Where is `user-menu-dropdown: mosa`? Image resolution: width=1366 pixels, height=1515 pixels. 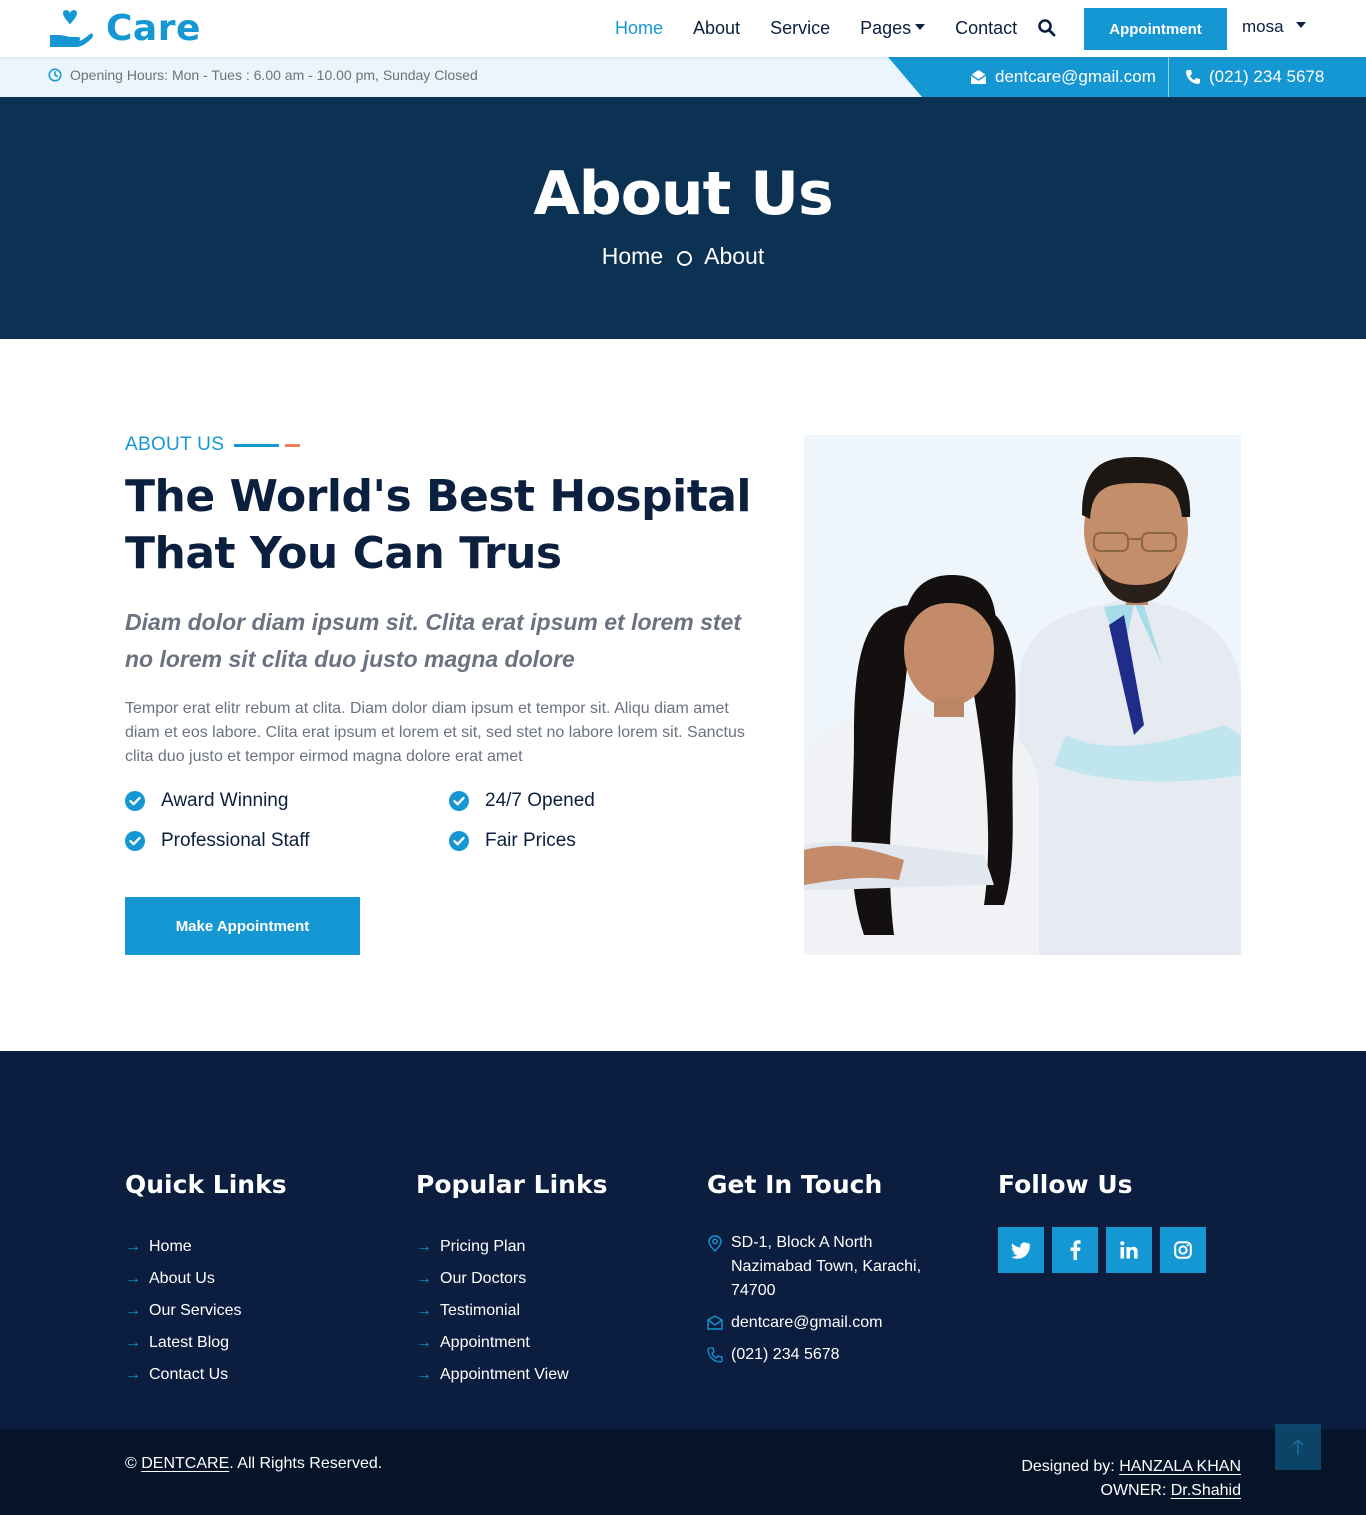
user-menu-dropdown: mosa is located at coordinates (1274, 27).